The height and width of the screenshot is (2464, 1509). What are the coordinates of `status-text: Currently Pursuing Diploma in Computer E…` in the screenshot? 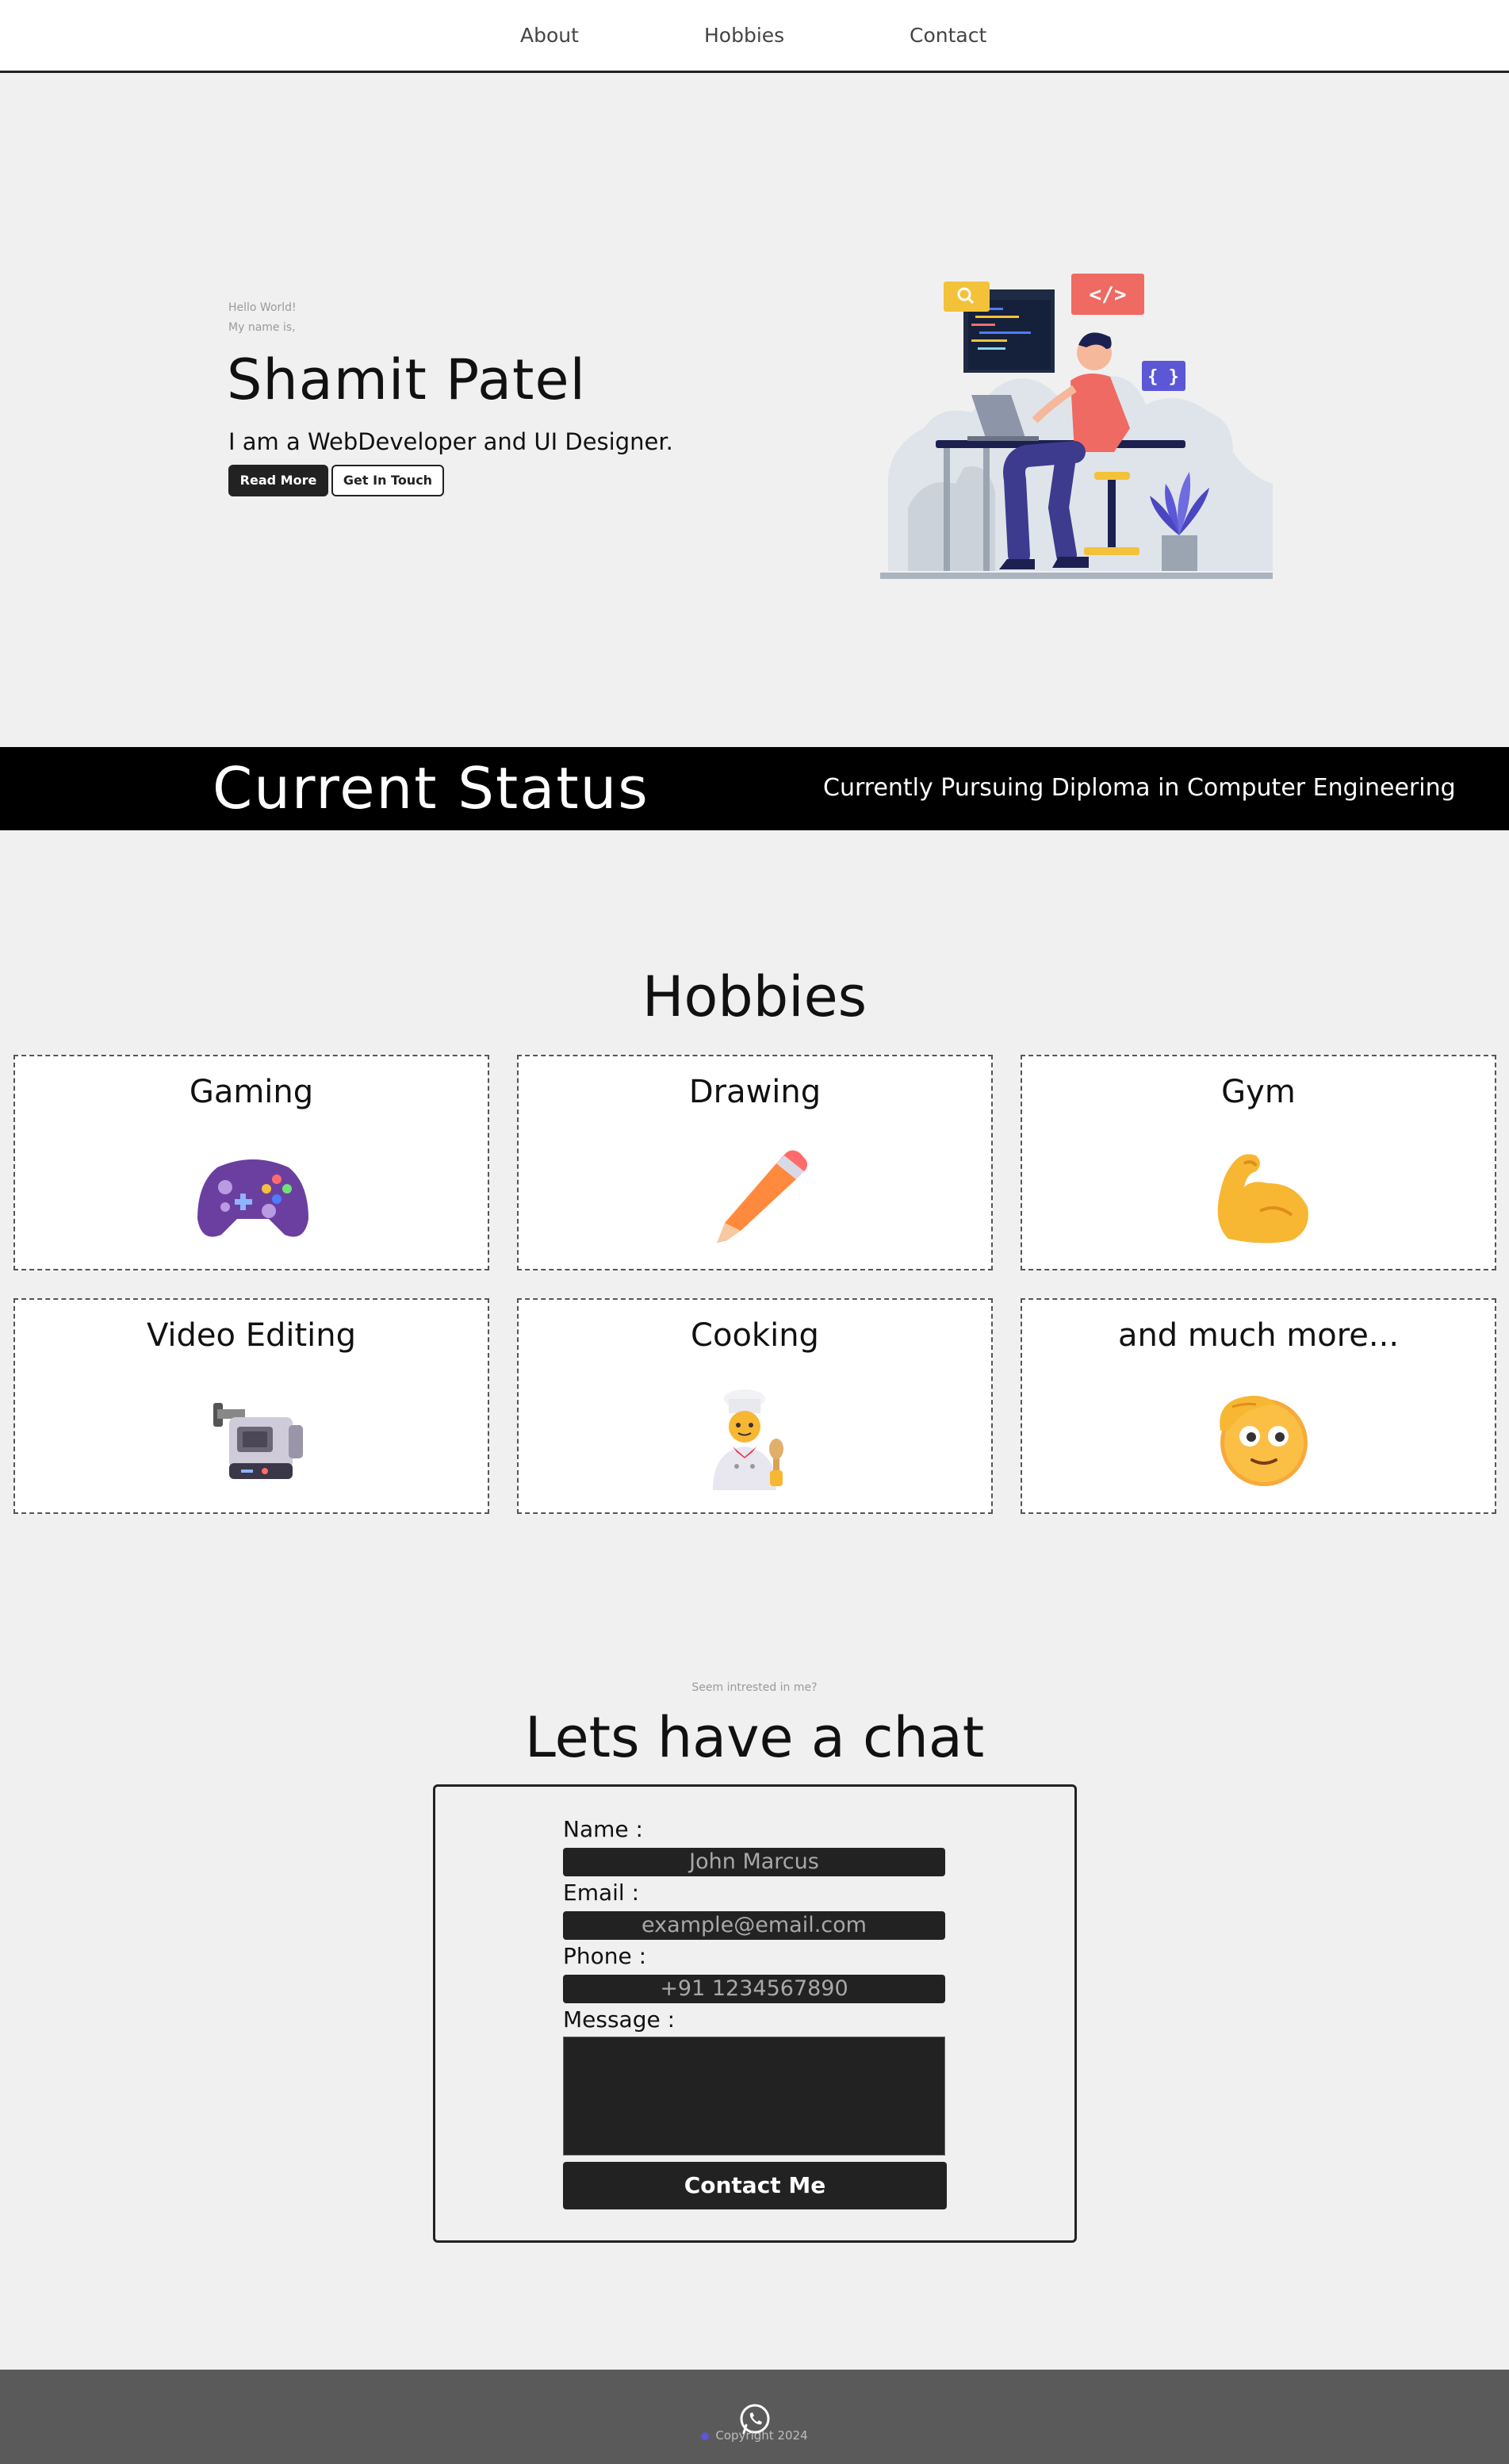 It's located at (1139, 788).